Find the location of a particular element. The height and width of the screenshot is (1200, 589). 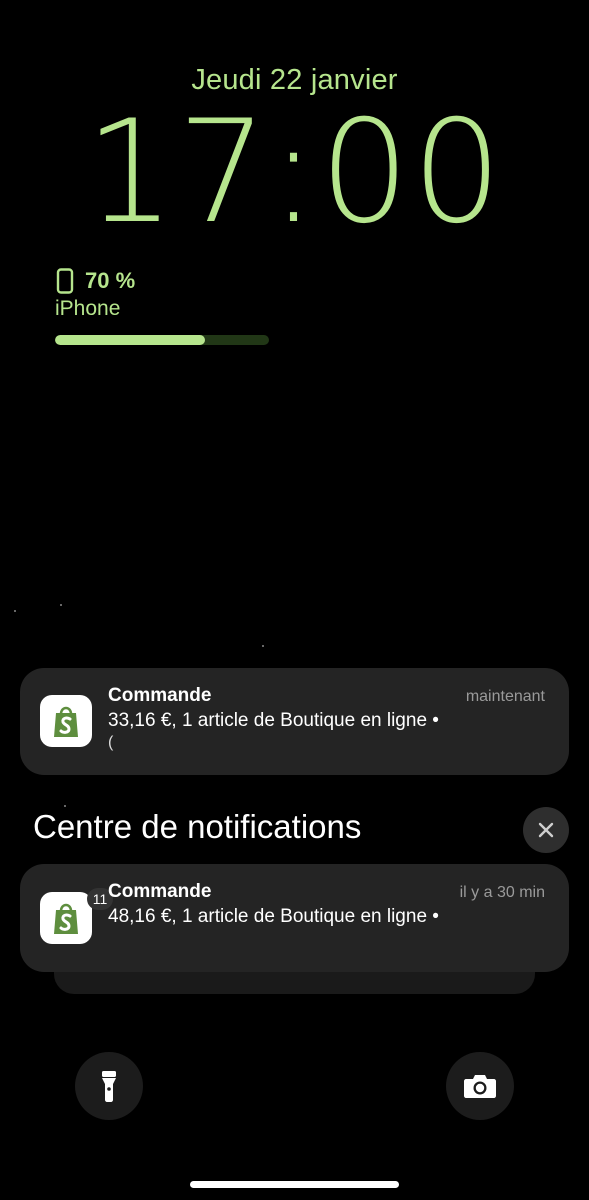

notification-time: maintenant is located at coordinates (505, 696).